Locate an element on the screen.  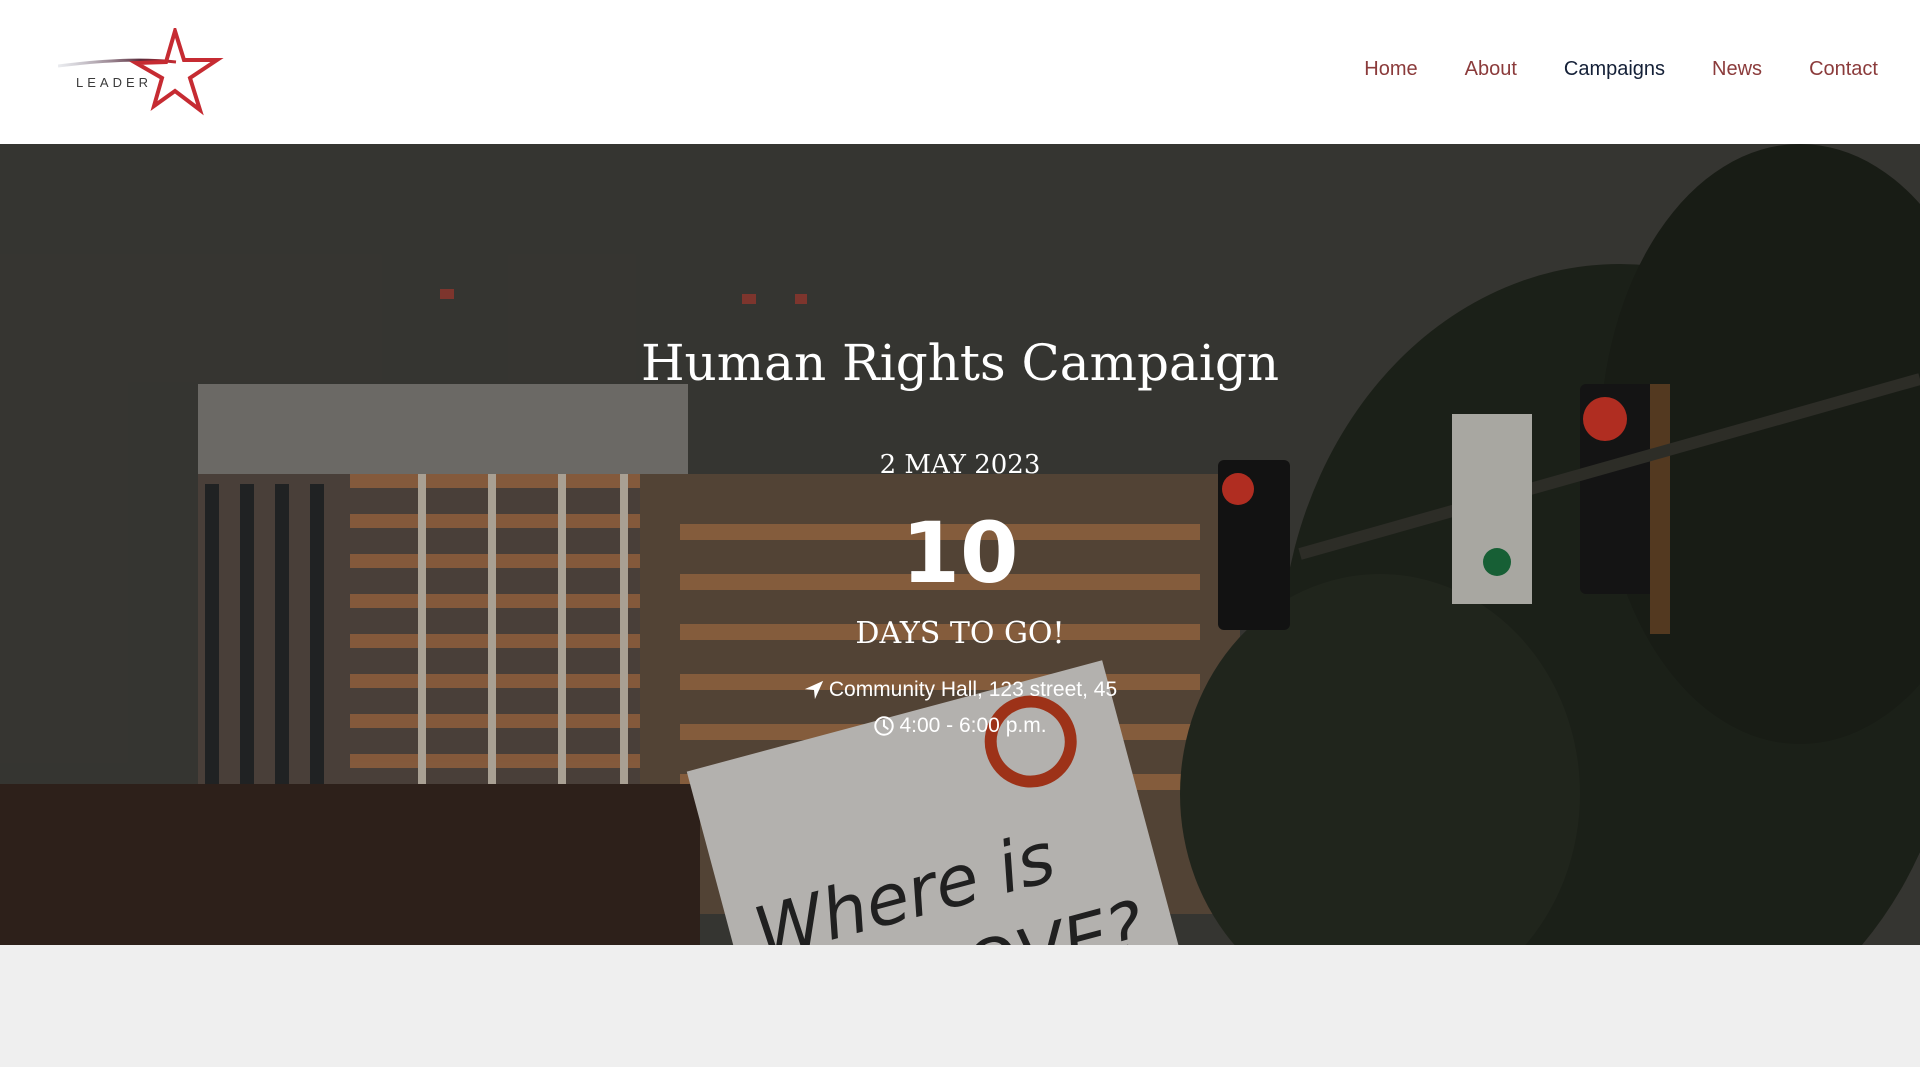
campaign-location: Community Hall, 123 street, 45 is located at coordinates (960, 690).